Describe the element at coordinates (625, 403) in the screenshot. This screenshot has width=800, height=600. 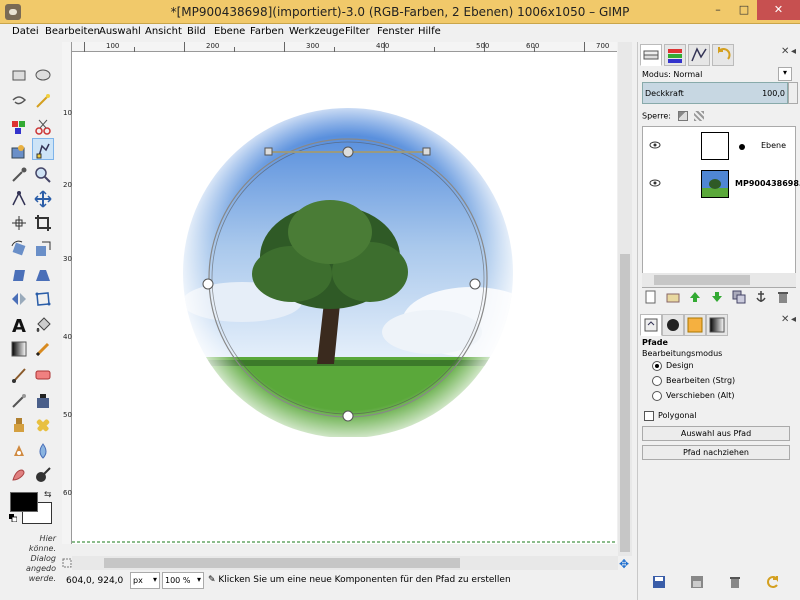
I see `vertical-scroll-thumb` at that location.